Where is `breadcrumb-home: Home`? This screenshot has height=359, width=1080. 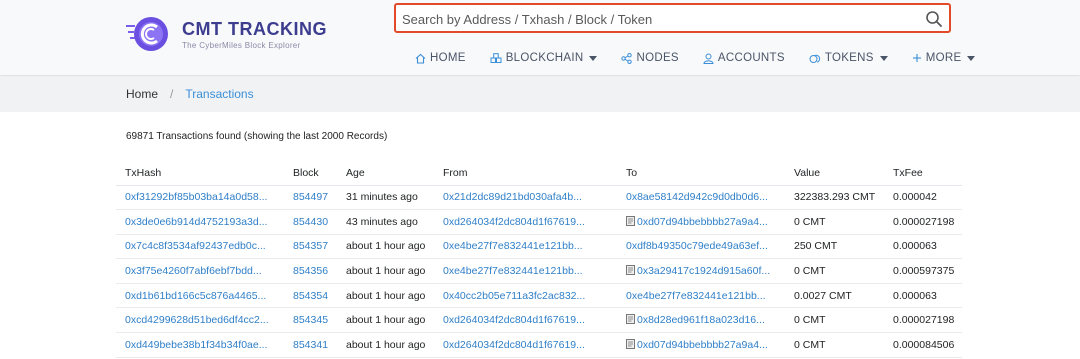 breadcrumb-home: Home is located at coordinates (142, 94).